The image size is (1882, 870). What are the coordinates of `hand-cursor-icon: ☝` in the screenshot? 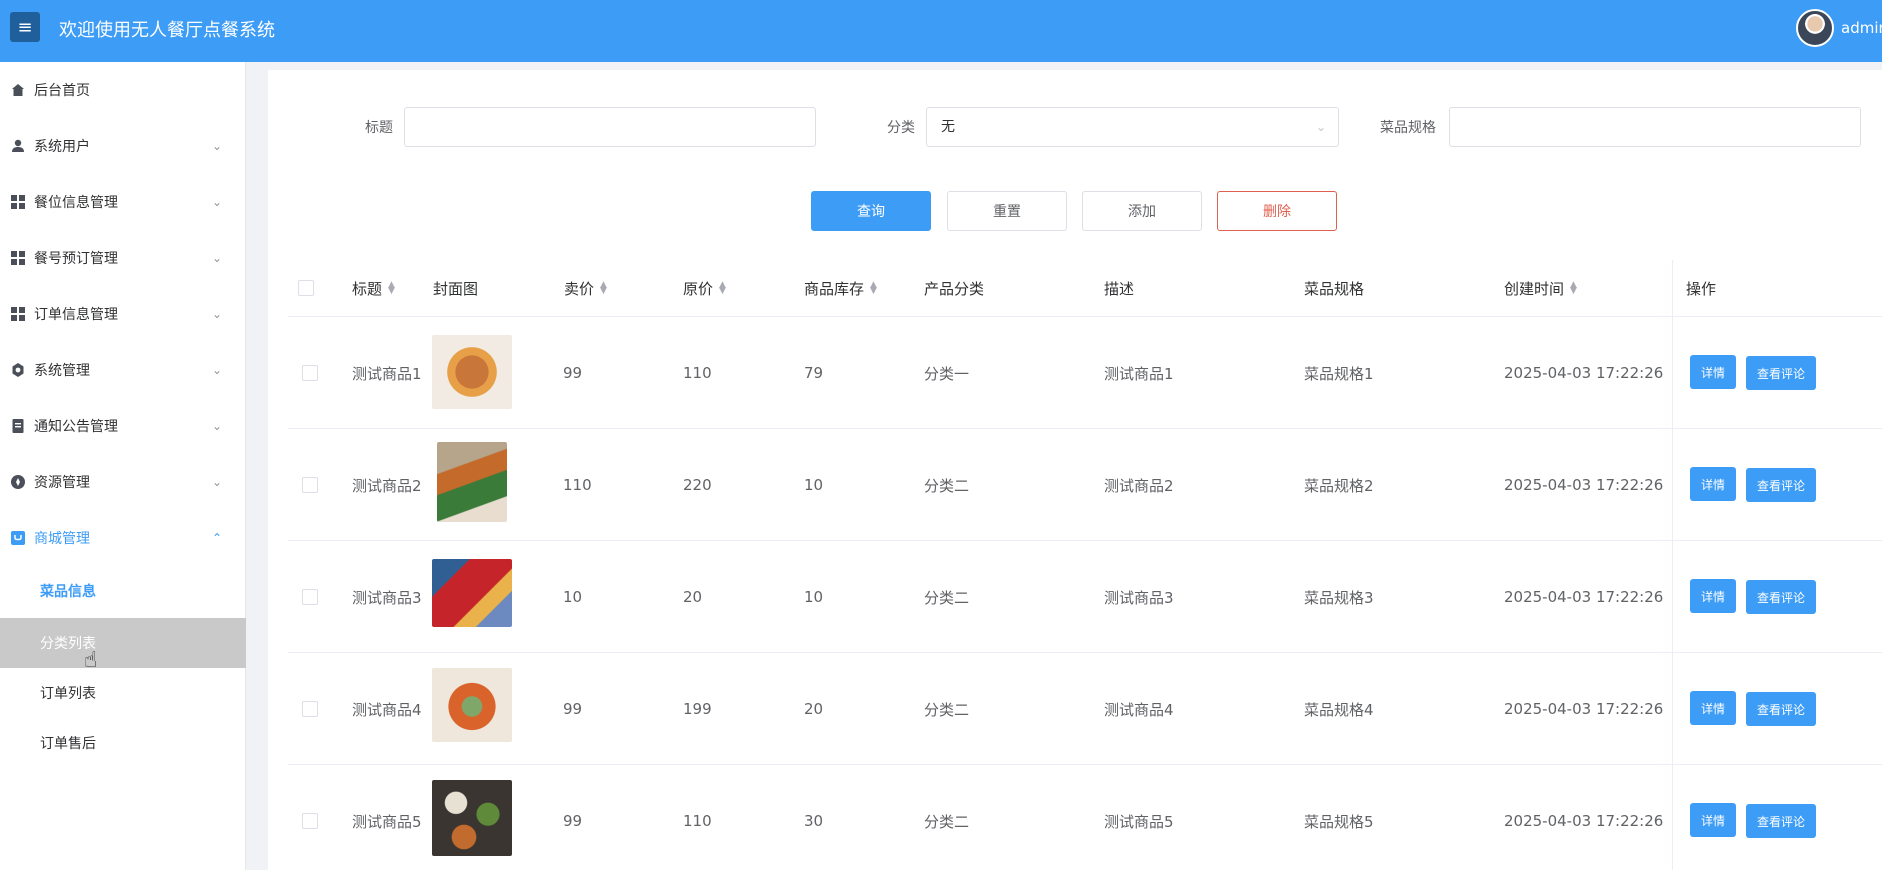 It's located at (91, 660).